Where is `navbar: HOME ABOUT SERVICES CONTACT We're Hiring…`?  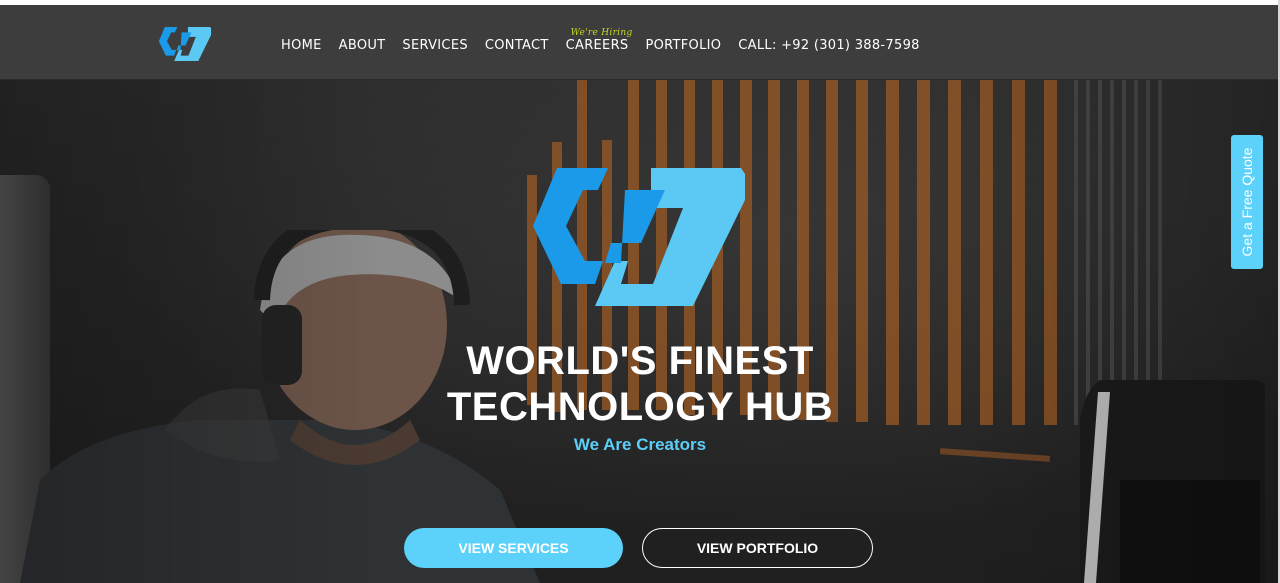 navbar: HOME ABOUT SERVICES CONTACT We're Hiring… is located at coordinates (639, 42).